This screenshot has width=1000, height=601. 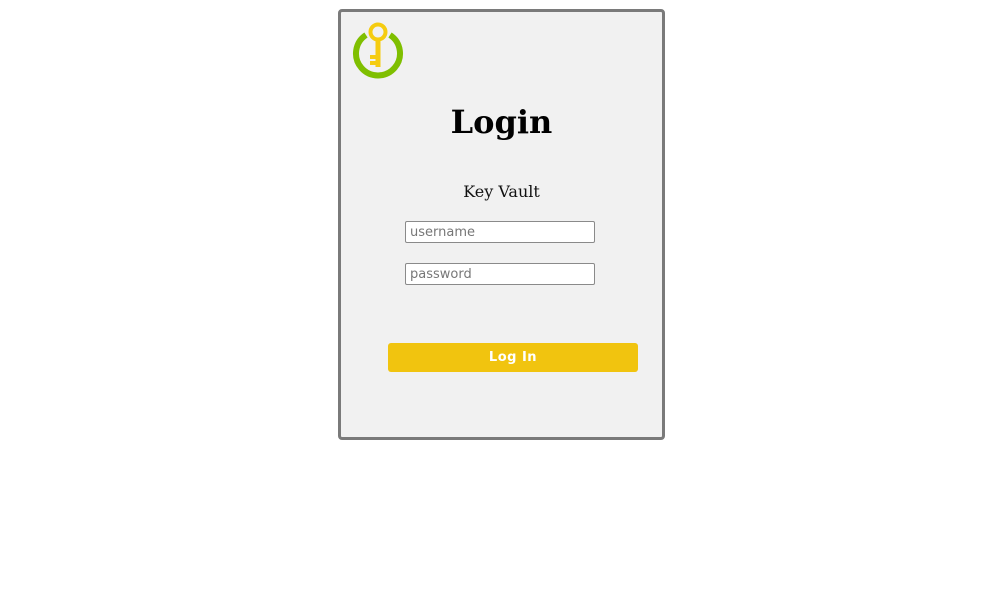 I want to click on page-title: Login, so click(x=501, y=122).